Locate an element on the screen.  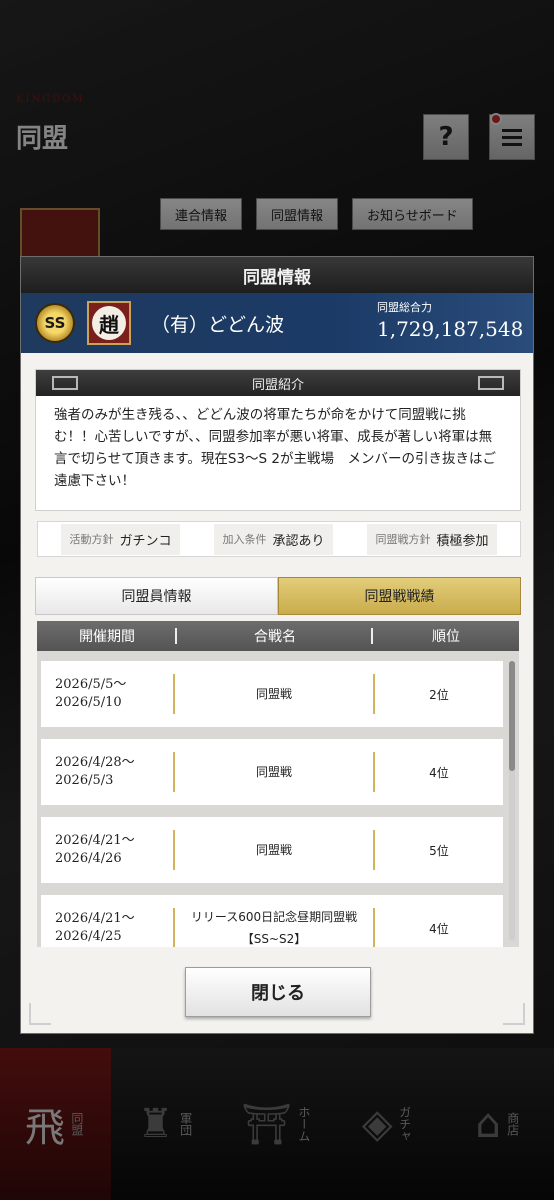
policy-value: ガチンコ is located at coordinates (145, 541).